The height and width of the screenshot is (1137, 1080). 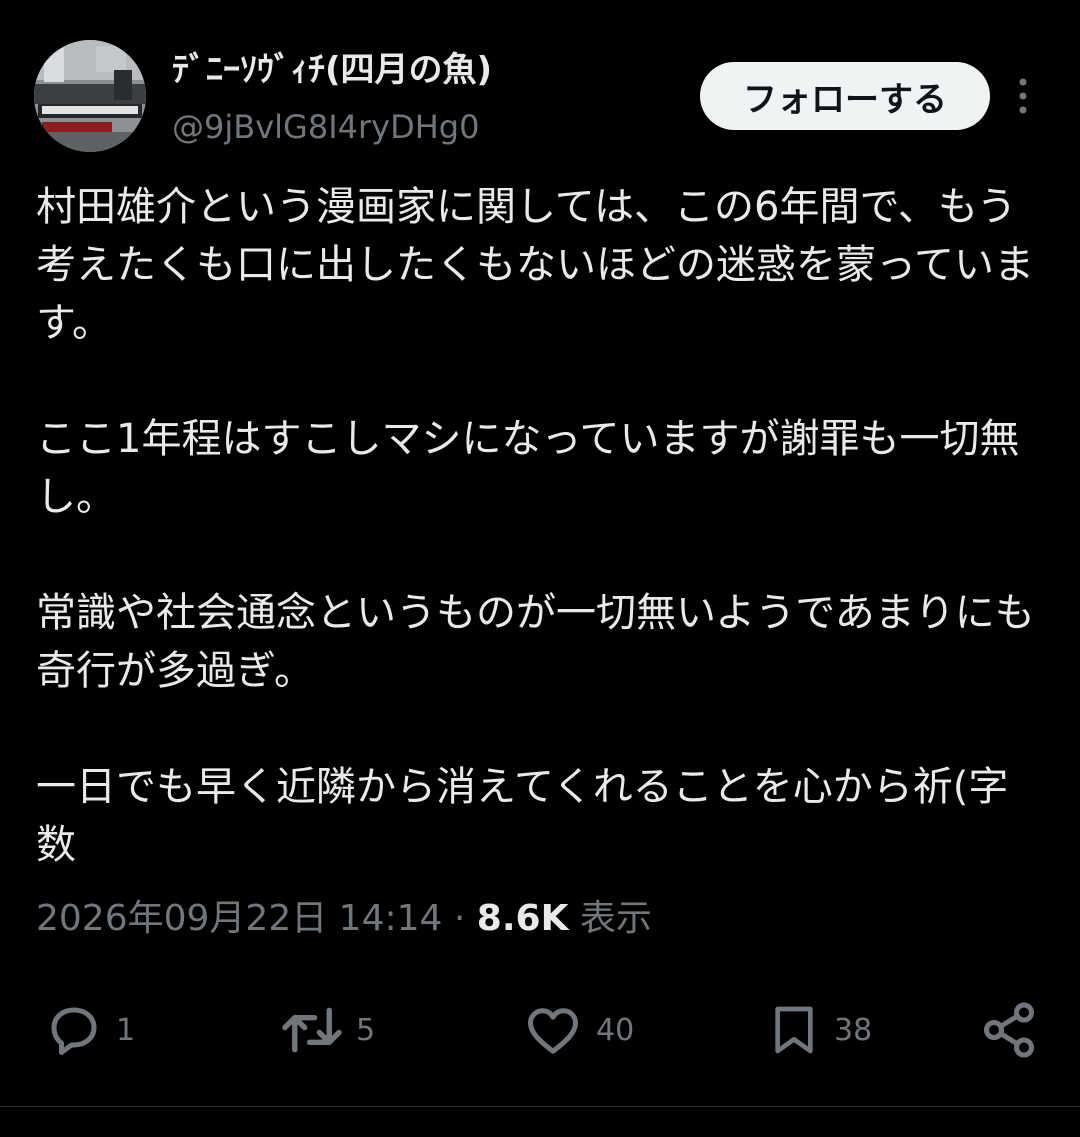 I want to click on bookmark-count: 38, so click(x=853, y=1030).